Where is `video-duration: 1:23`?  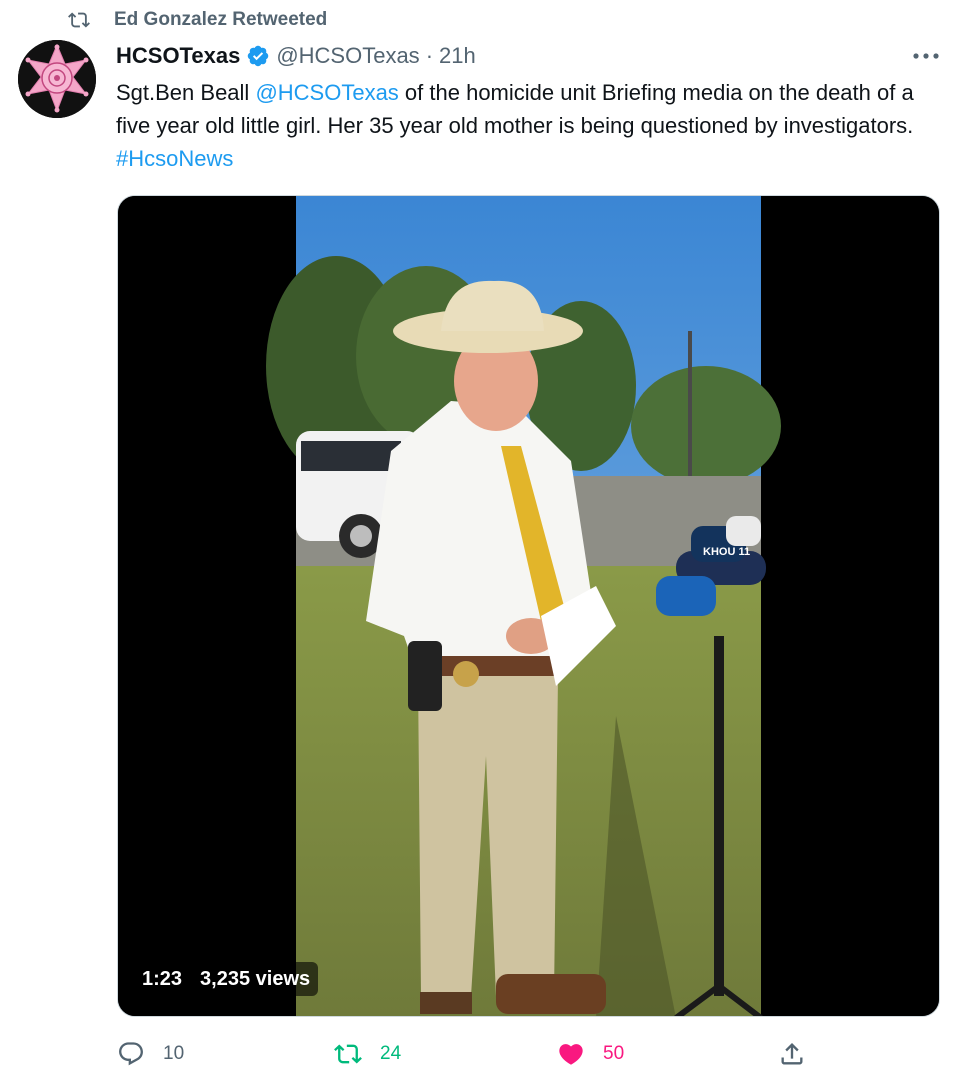 video-duration: 1:23 is located at coordinates (162, 978).